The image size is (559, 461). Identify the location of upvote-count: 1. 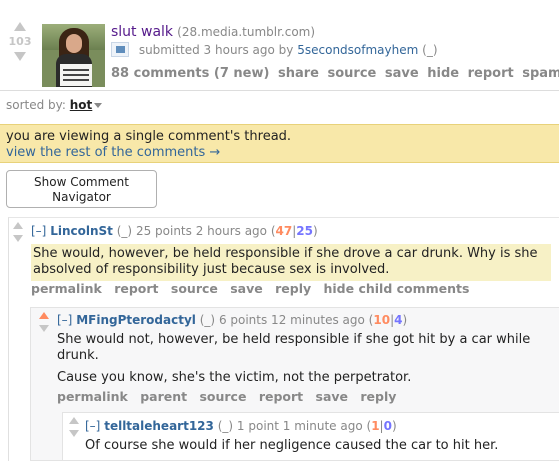
(375, 426).